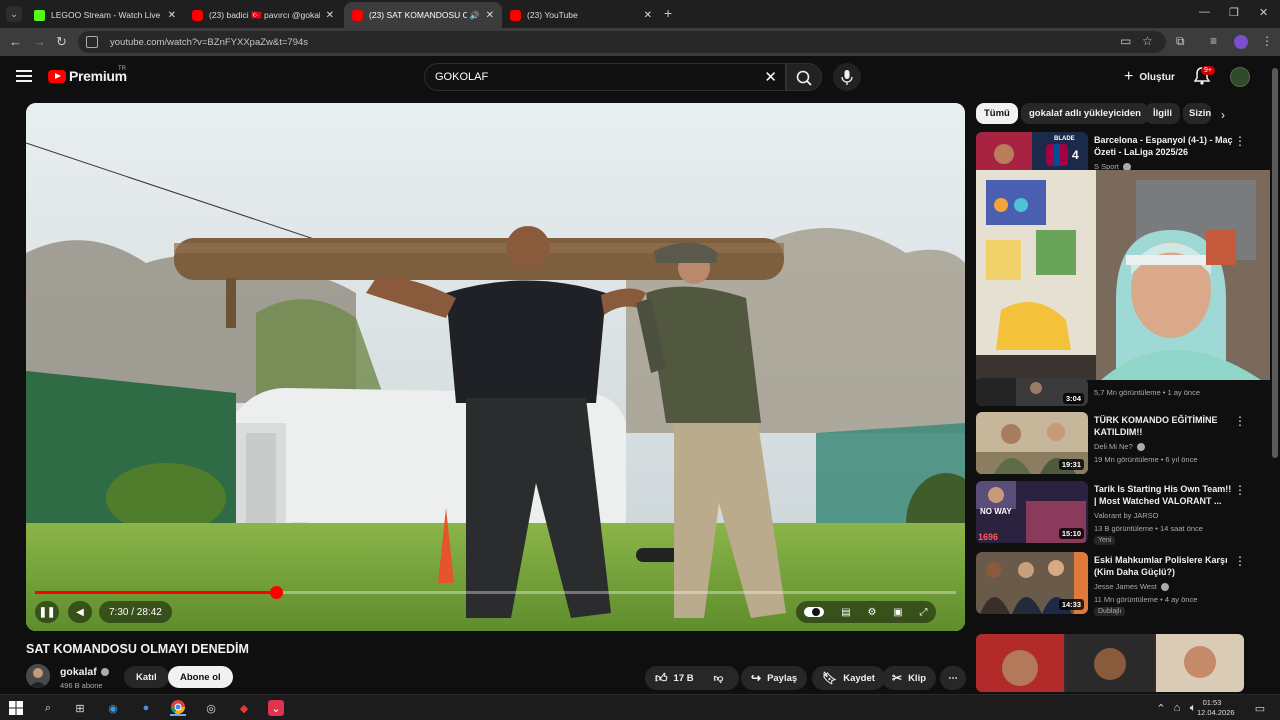 The height and width of the screenshot is (720, 1280). Describe the element at coordinates (605, 77) in the screenshot. I see `search-input: GOKOLAF ✕` at that location.